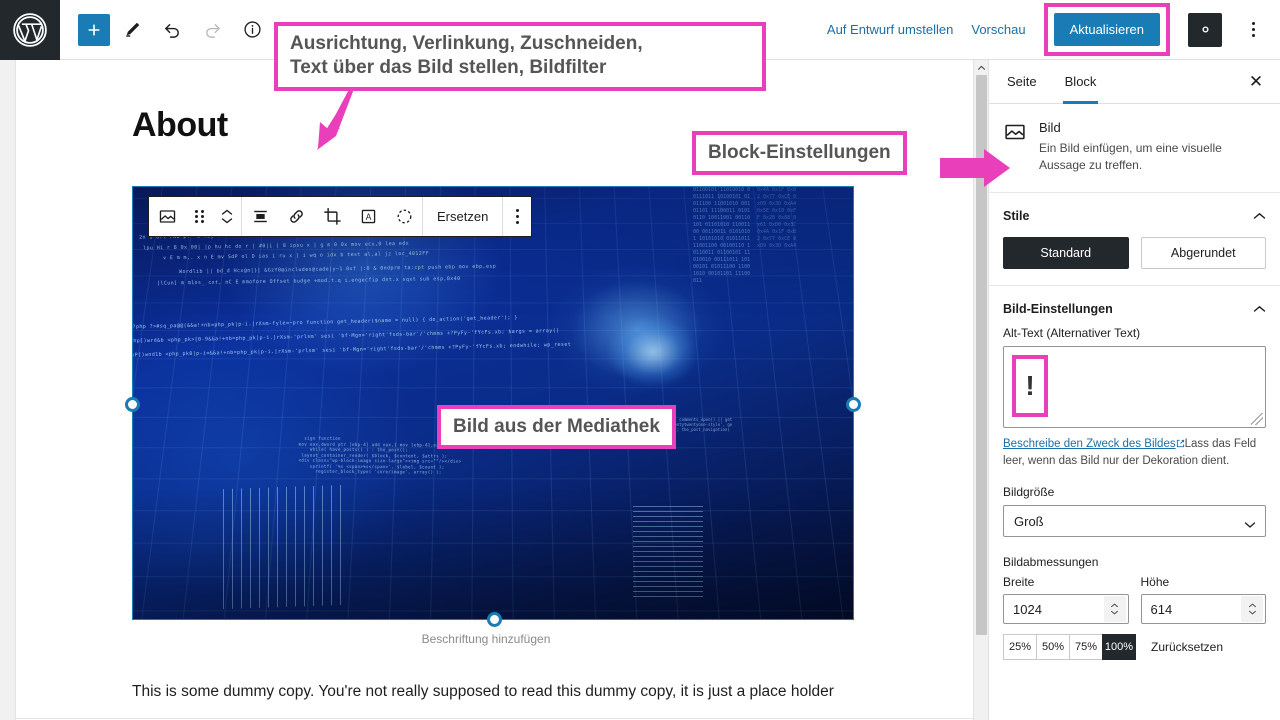  Describe the element at coordinates (1058, 309) in the screenshot. I see `image-settings-title: Bild-Einstellungen` at that location.